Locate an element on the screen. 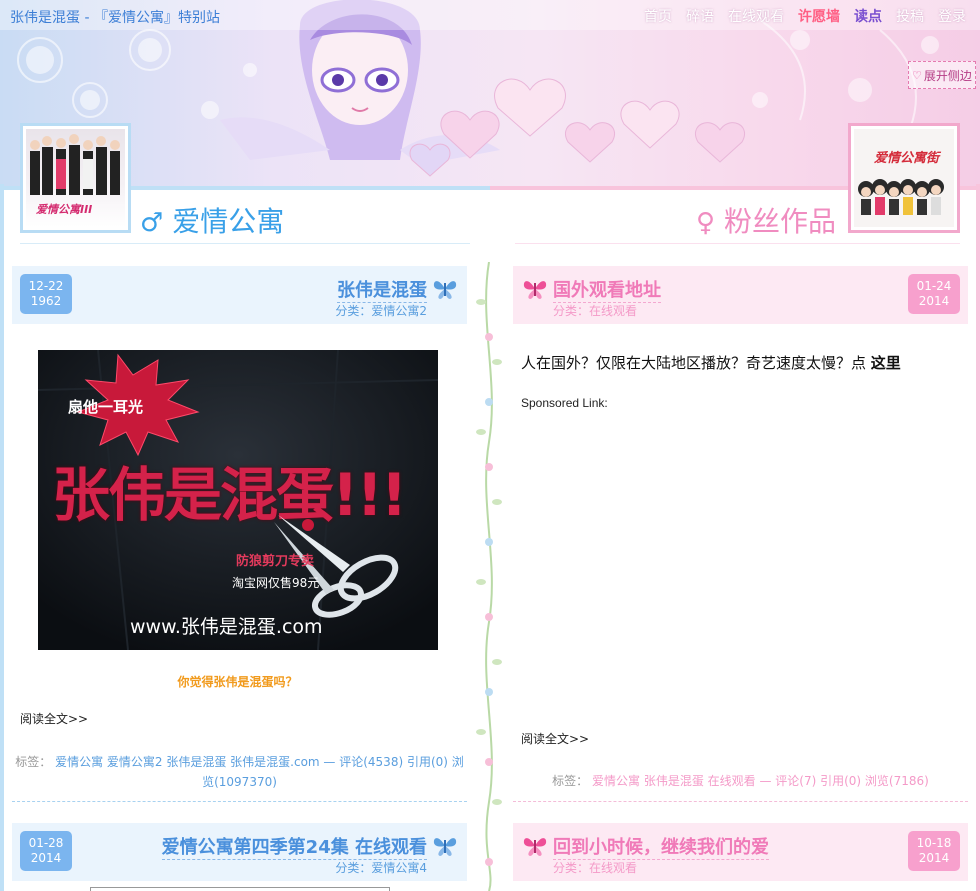  post-header-right-1: 国外观看地址 分类：在线观看 01-24 2014 is located at coordinates (740, 295).